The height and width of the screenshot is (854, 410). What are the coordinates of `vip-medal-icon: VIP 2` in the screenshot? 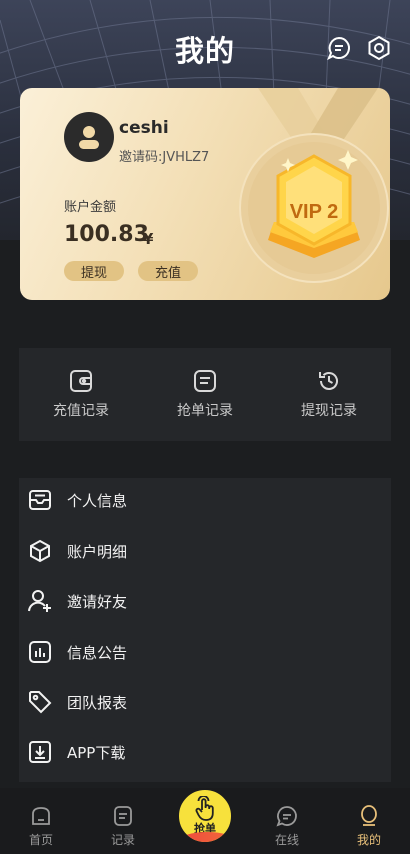 It's located at (314, 208).